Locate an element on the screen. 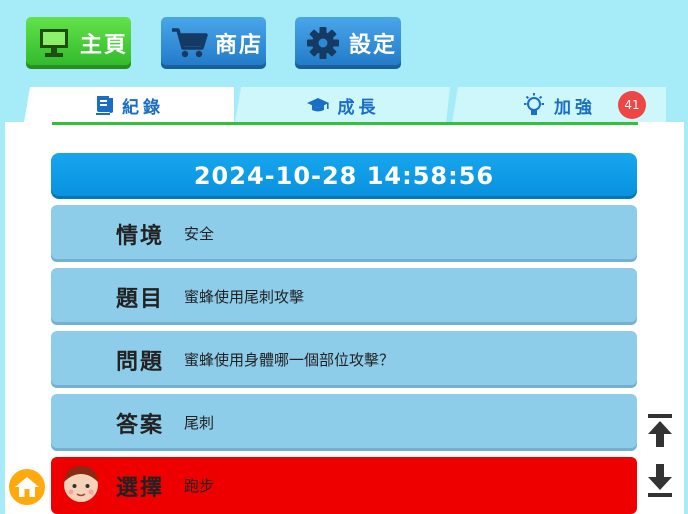 The width and height of the screenshot is (688, 514). row-answer: 答案 尾刺 is located at coordinates (344, 422).